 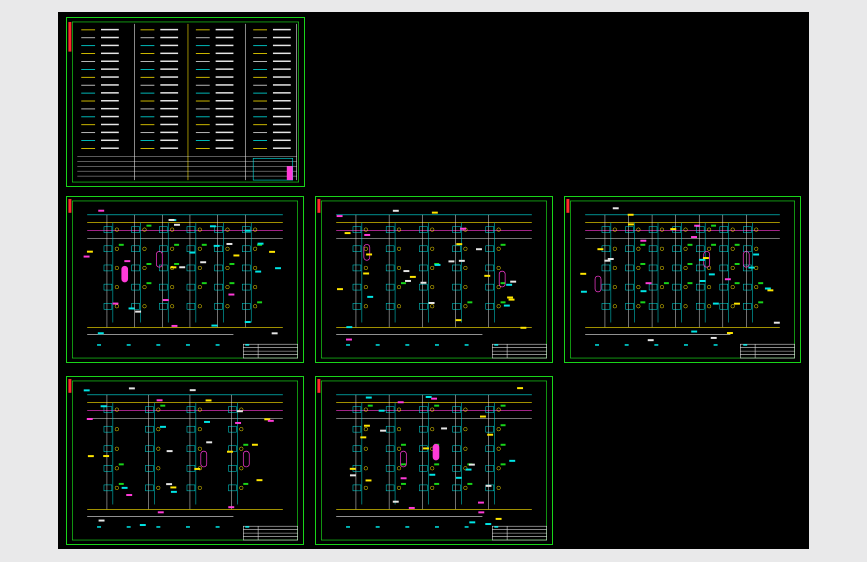 I want to click on legend-drawing, so click(x=183, y=102).